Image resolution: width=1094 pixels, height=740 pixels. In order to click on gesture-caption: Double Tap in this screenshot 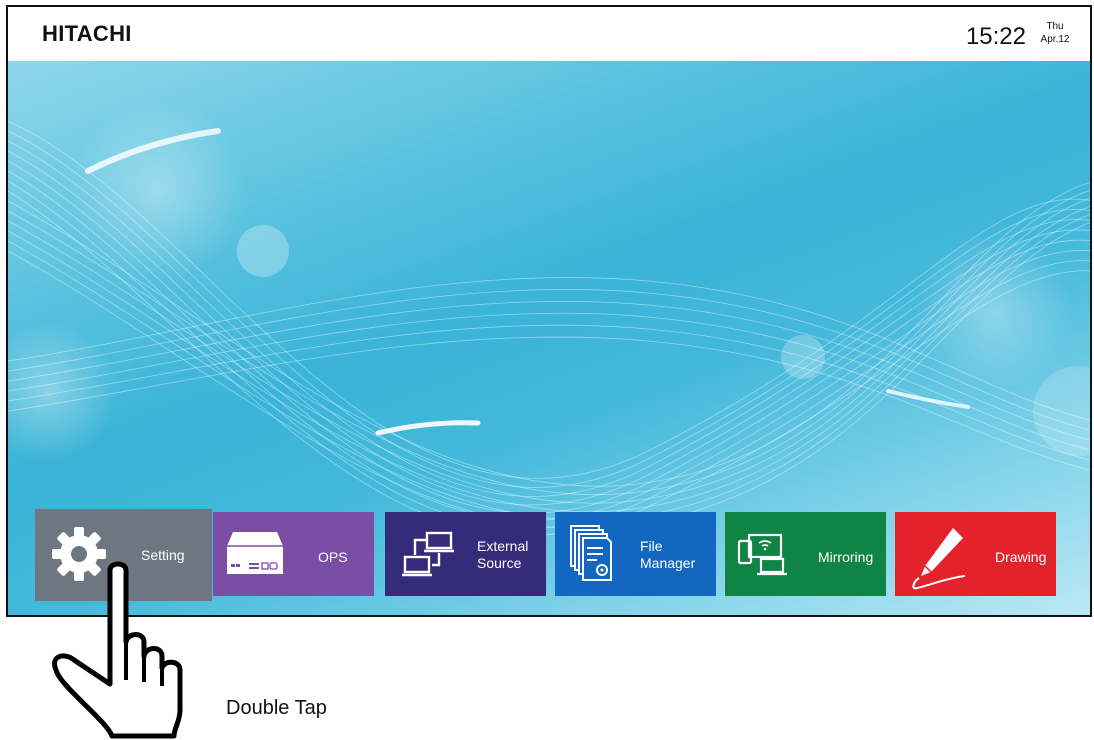, I will do `click(276, 708)`.